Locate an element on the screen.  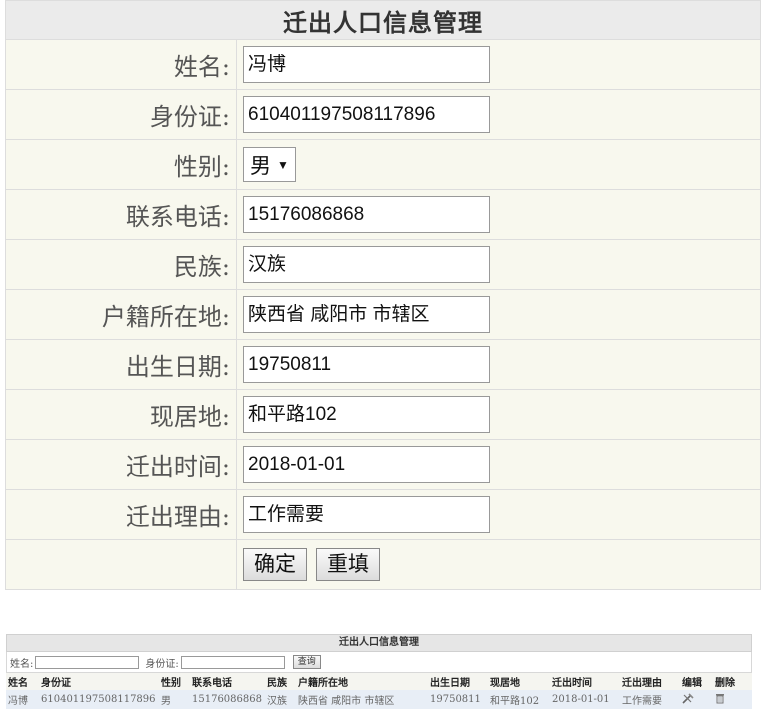
column-header: 姓名 is located at coordinates (22, 681).